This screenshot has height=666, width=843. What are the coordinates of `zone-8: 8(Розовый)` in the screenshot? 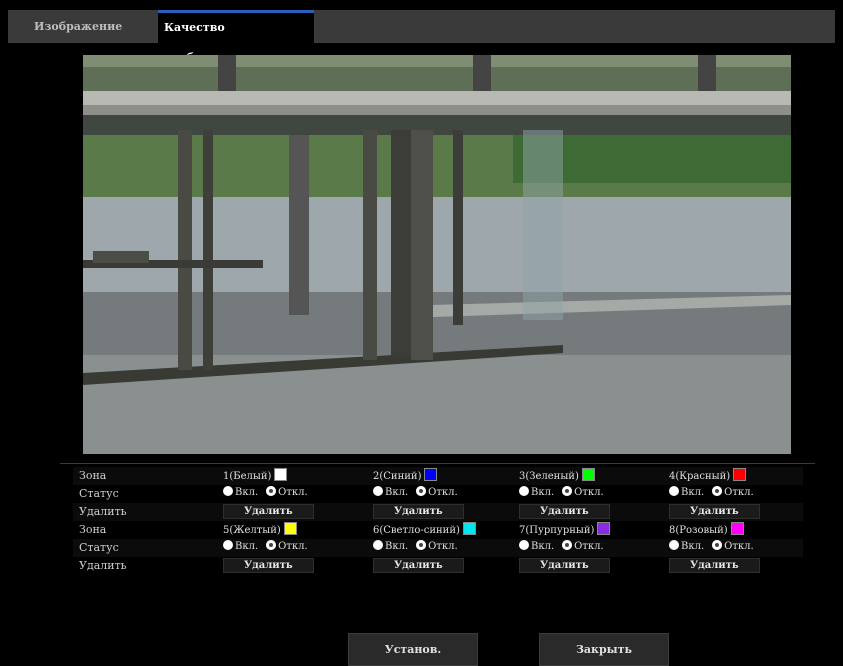 It's located at (706, 530).